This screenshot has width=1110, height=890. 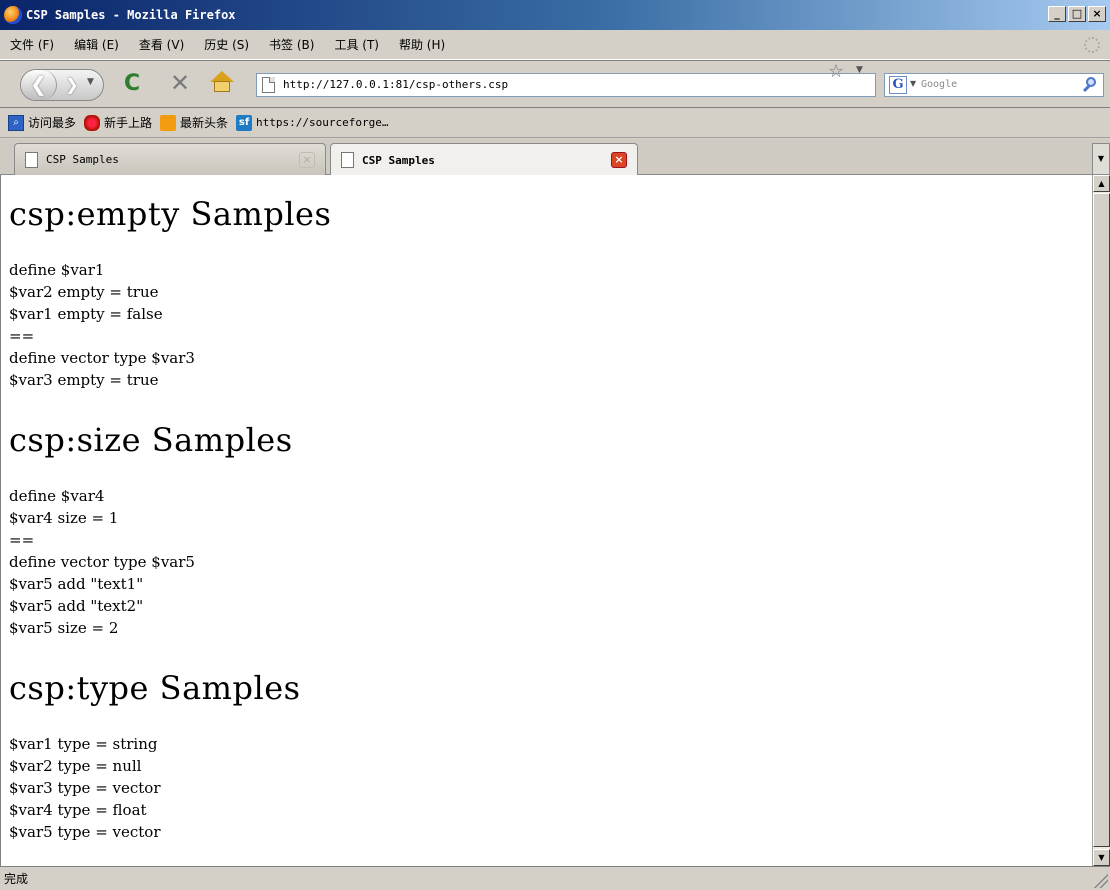 I want to click on bookmark-latest-headlines: 最新头条, so click(x=190, y=122).